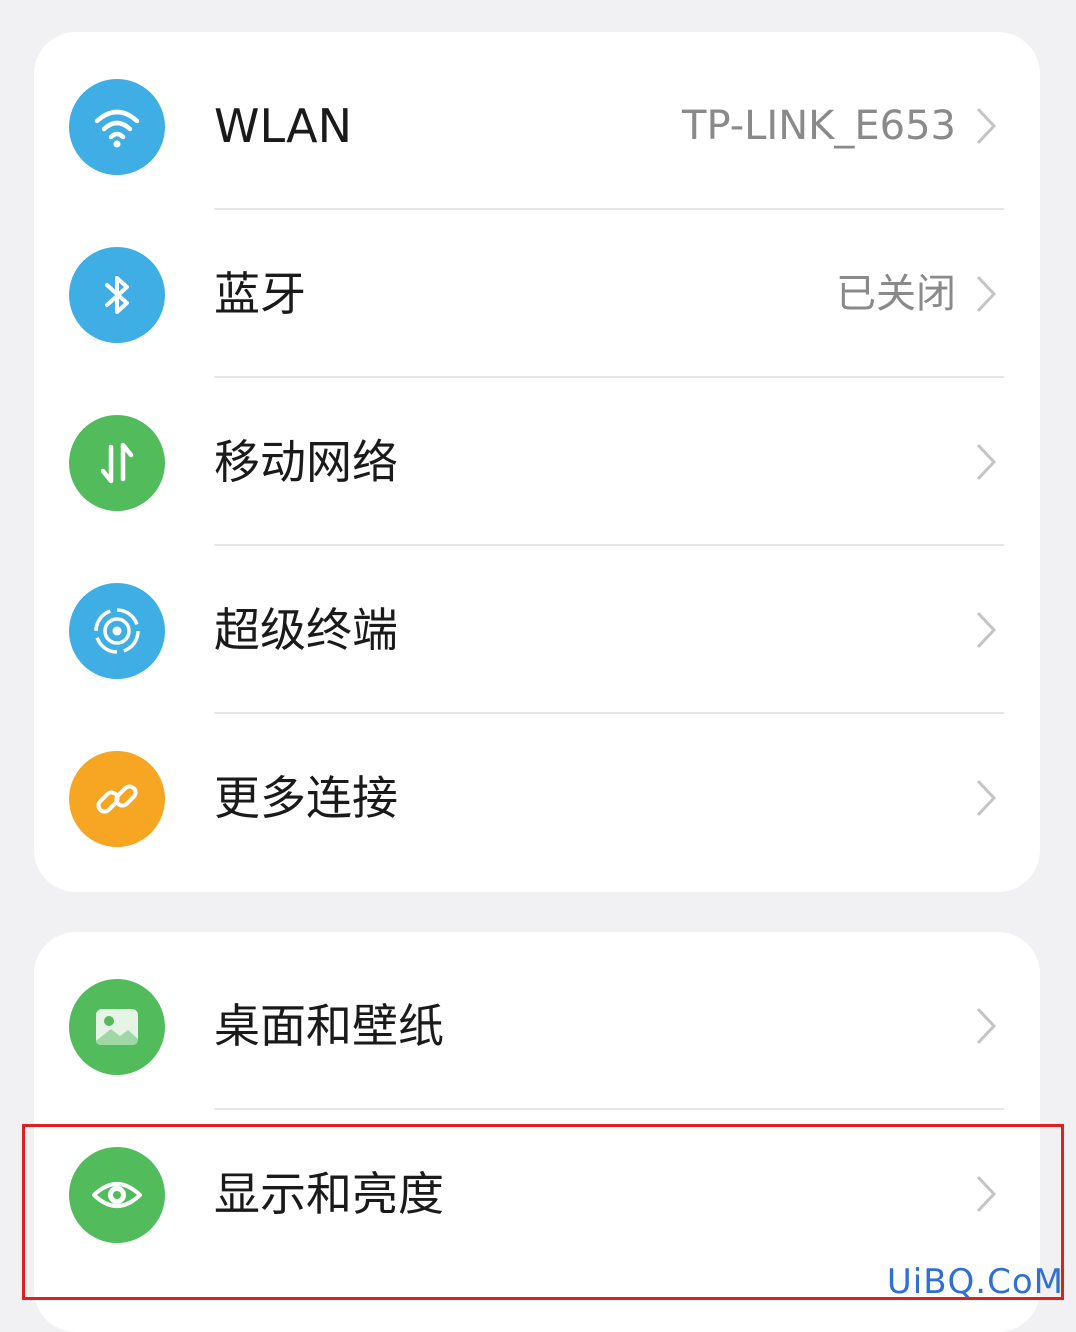 The width and height of the screenshot is (1076, 1332). Describe the element at coordinates (329, 1026) in the screenshot. I see `settings-item-label: 桌面和壁纸` at that location.